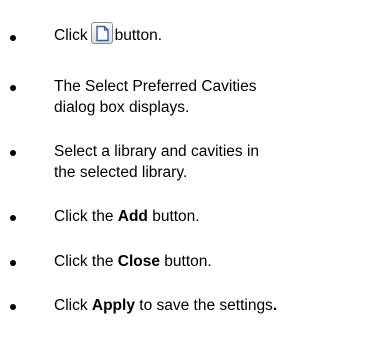 The image size is (365, 339). I want to click on step-text: Click button., so click(206, 33).